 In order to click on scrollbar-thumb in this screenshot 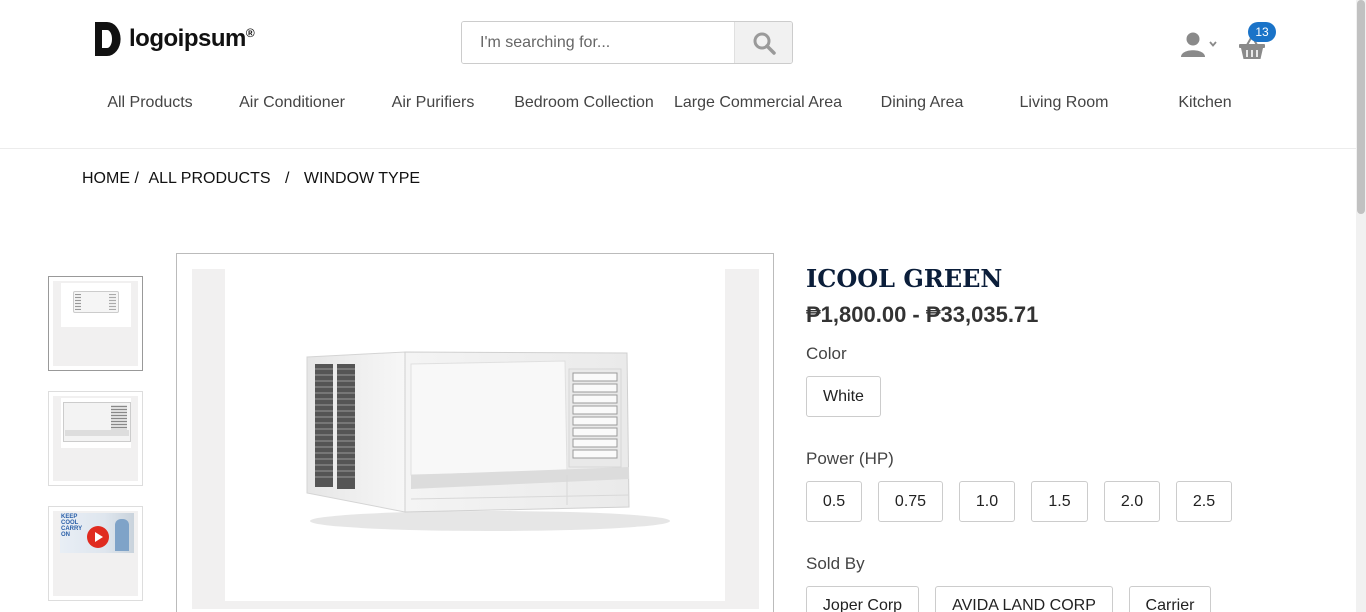, I will do `click(1361, 107)`.